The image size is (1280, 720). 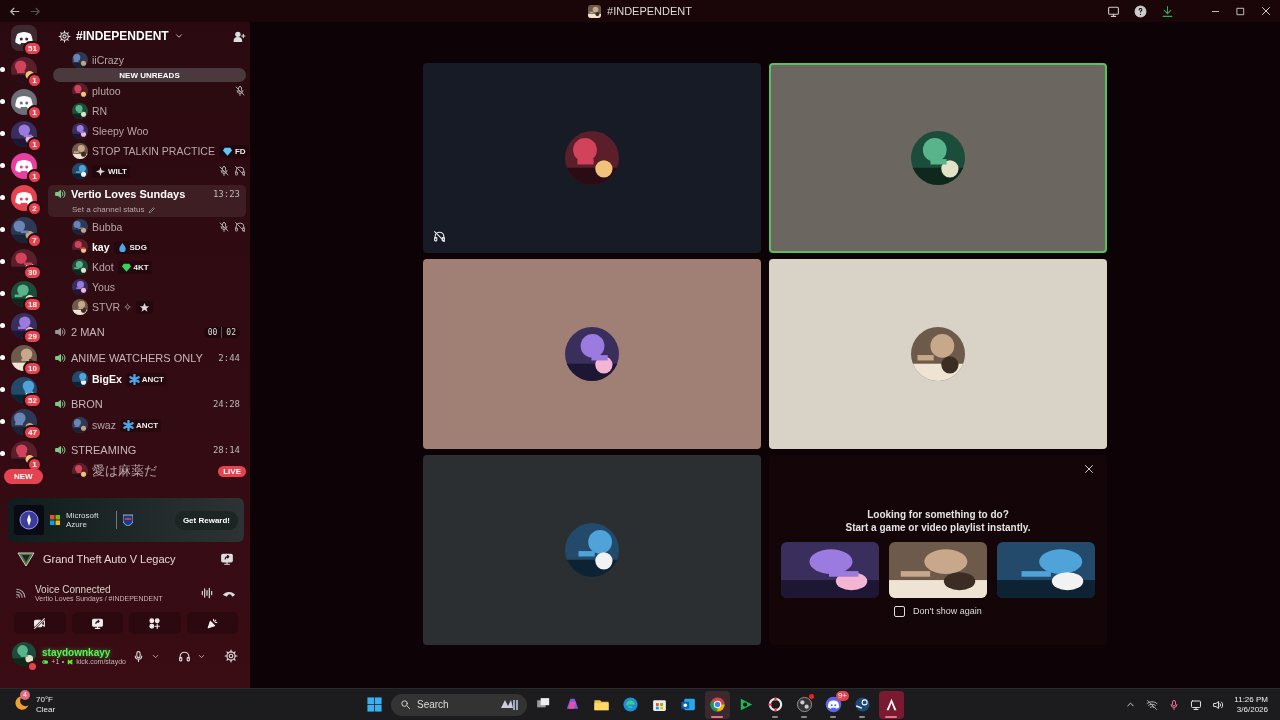 What do you see at coordinates (106, 91) in the screenshot?
I see `member-name: plutoo` at bounding box center [106, 91].